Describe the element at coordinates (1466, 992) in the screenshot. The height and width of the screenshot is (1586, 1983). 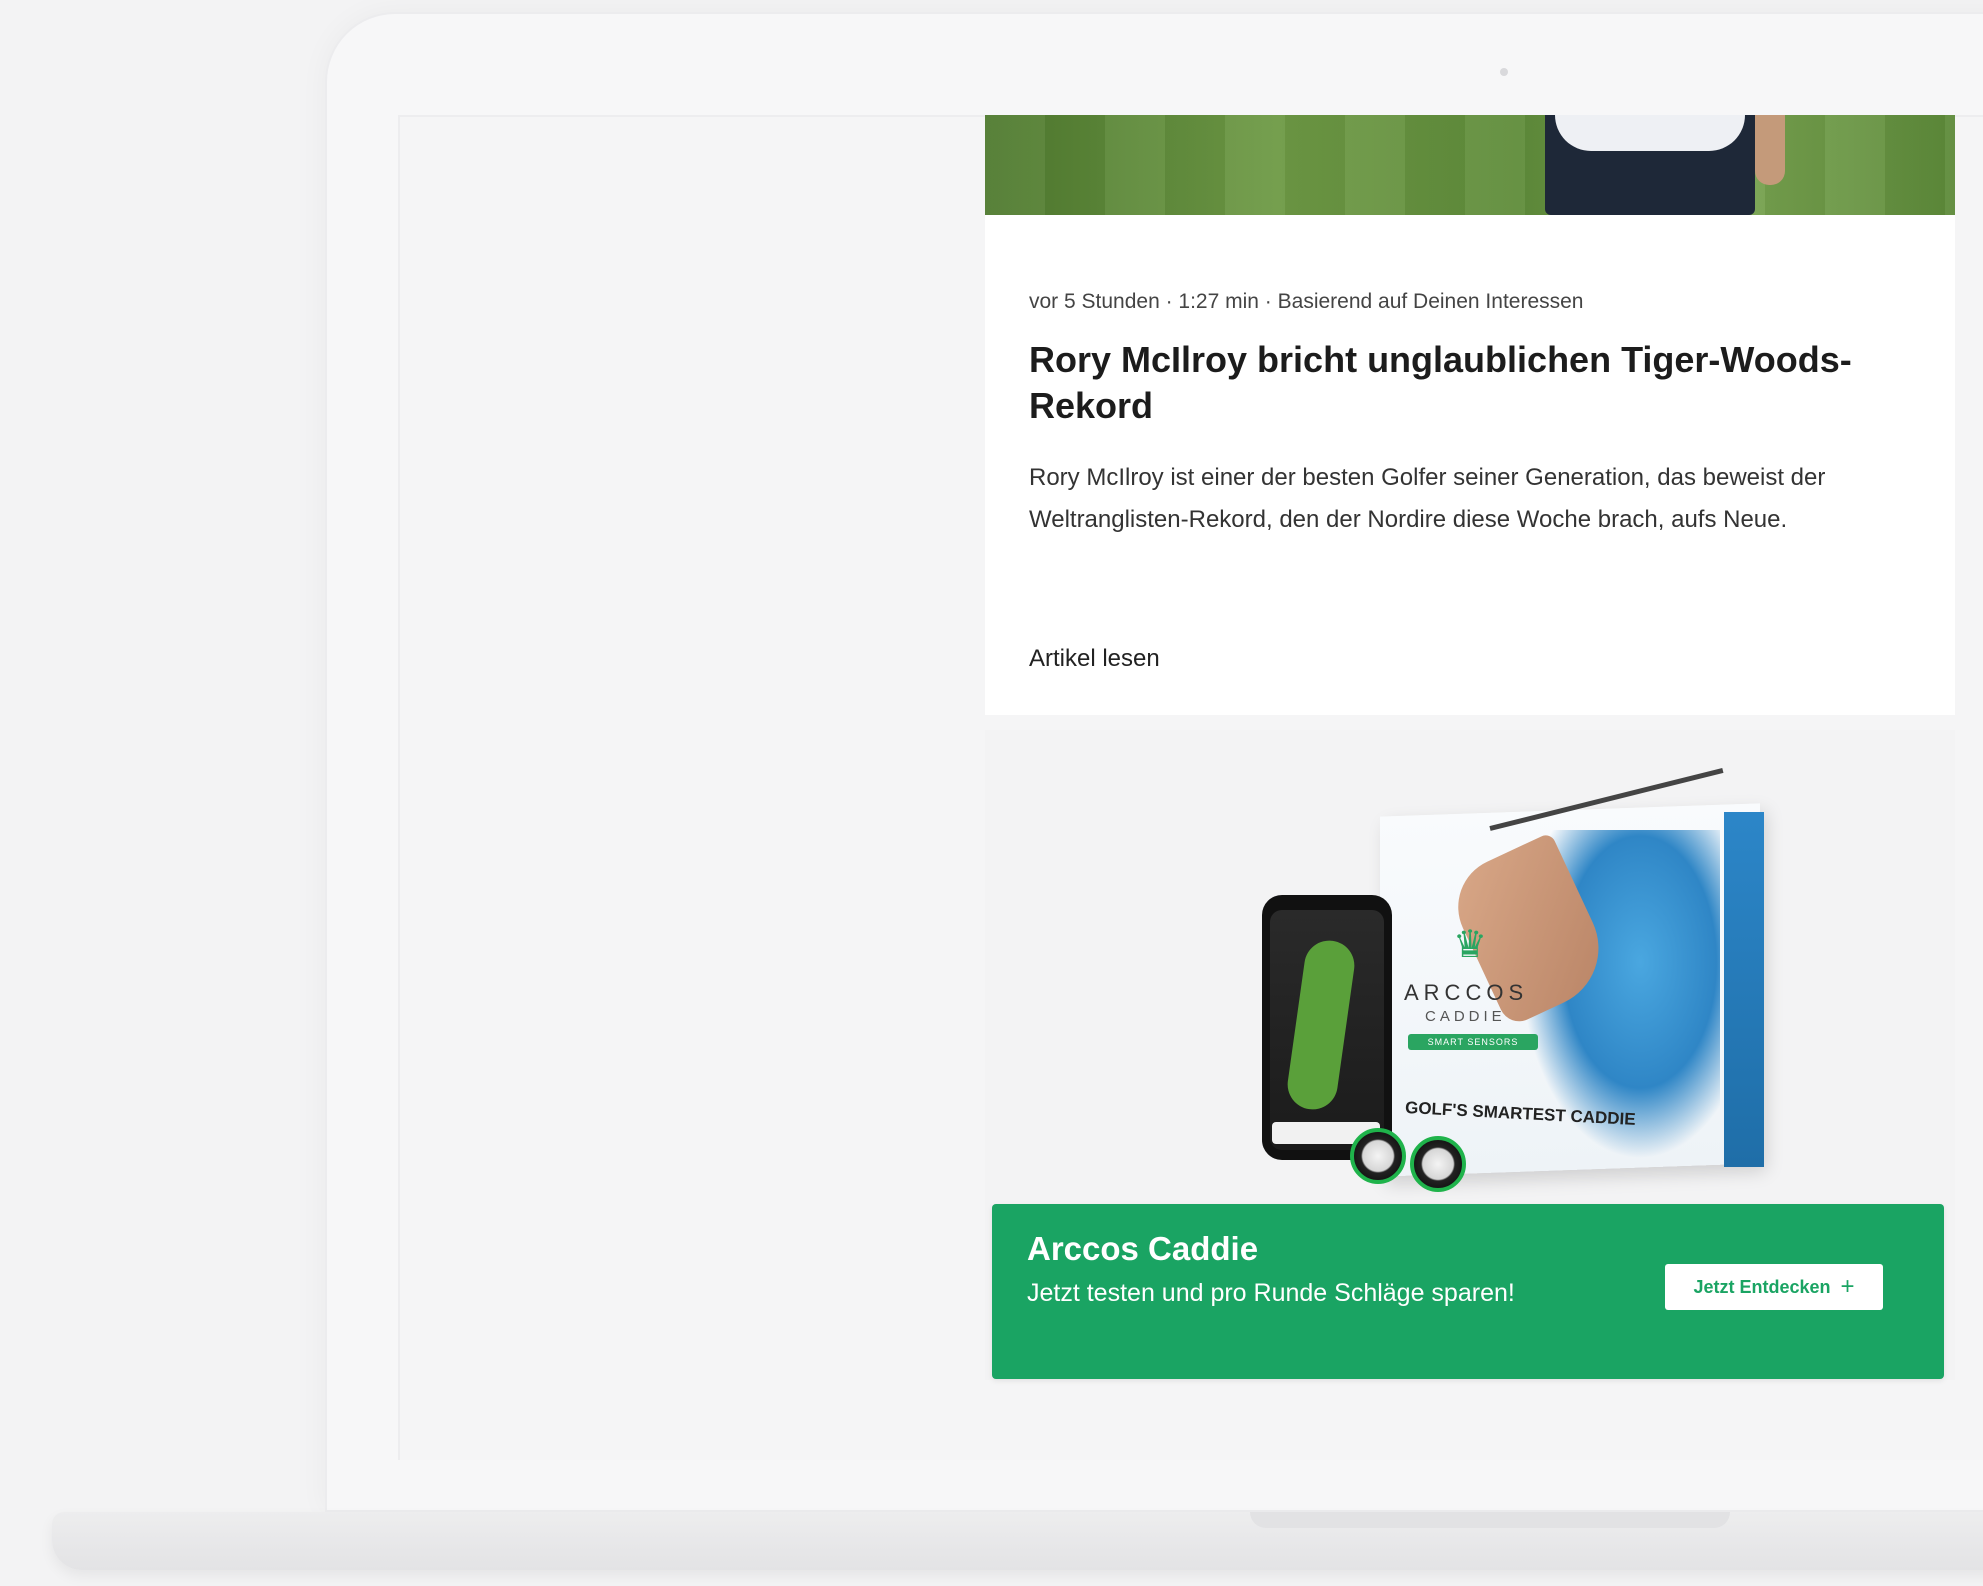
I see `product-brand-name: ARCCOS` at that location.